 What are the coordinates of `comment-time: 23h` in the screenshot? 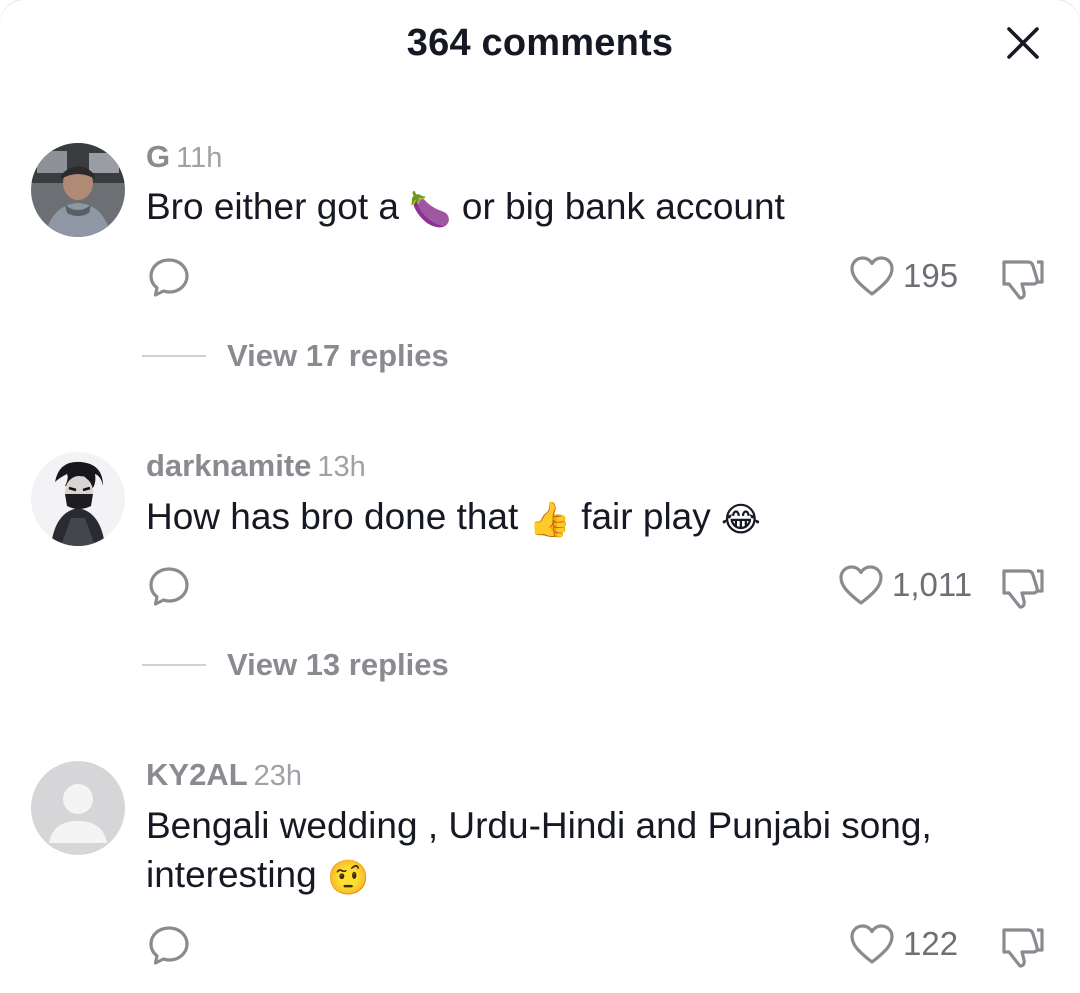 It's located at (278, 776).